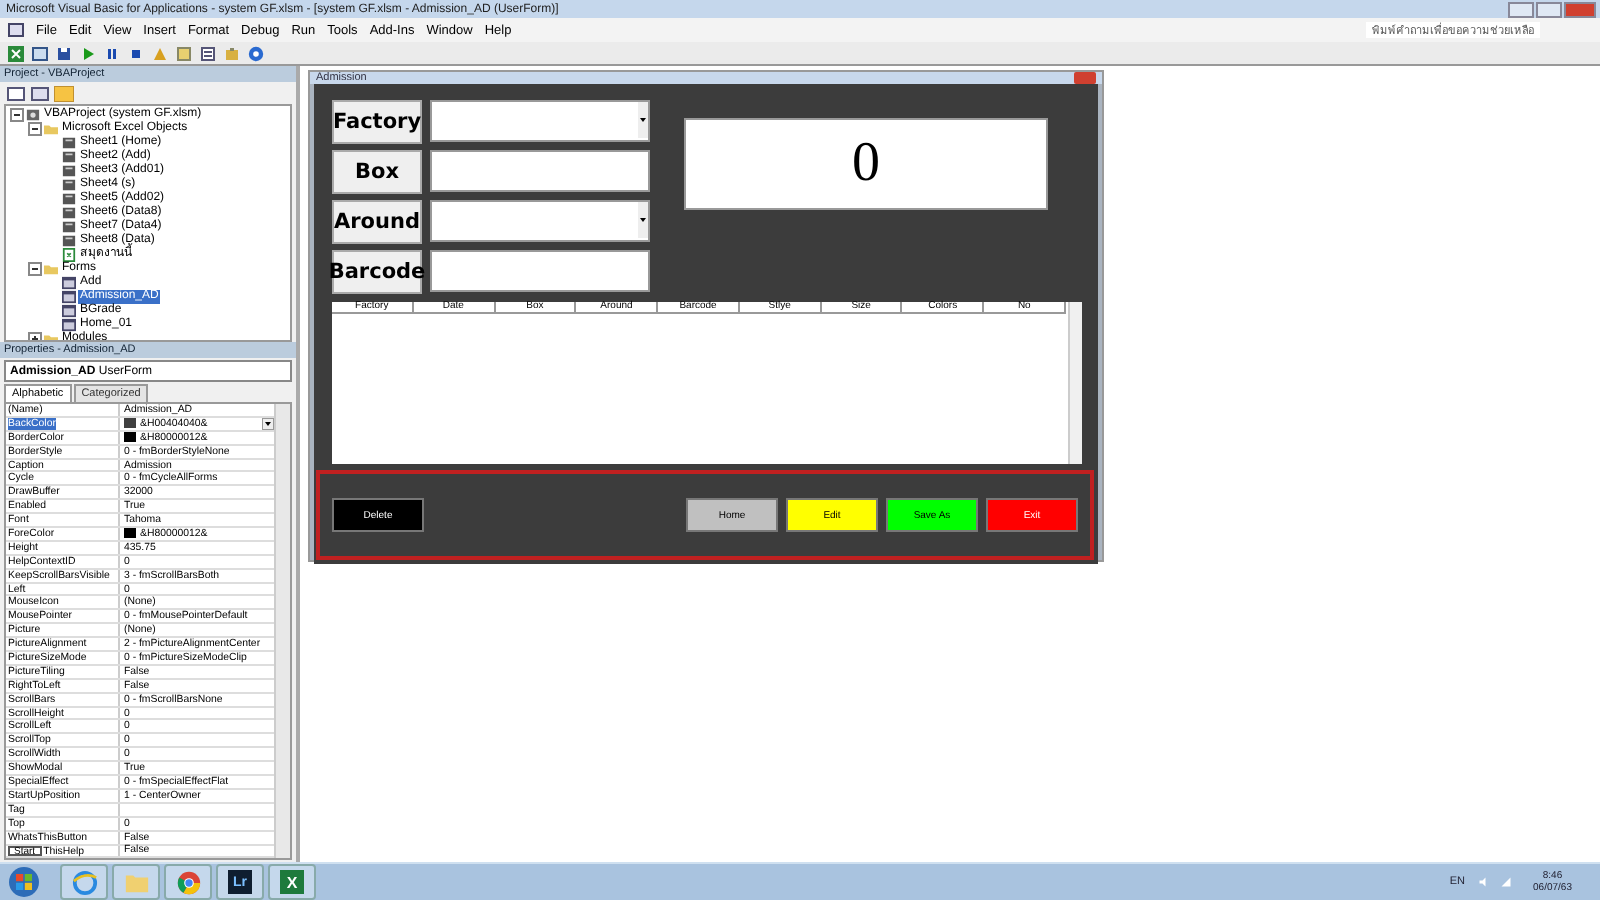  What do you see at coordinates (64, 53) in the screenshot?
I see `save-icon` at bounding box center [64, 53].